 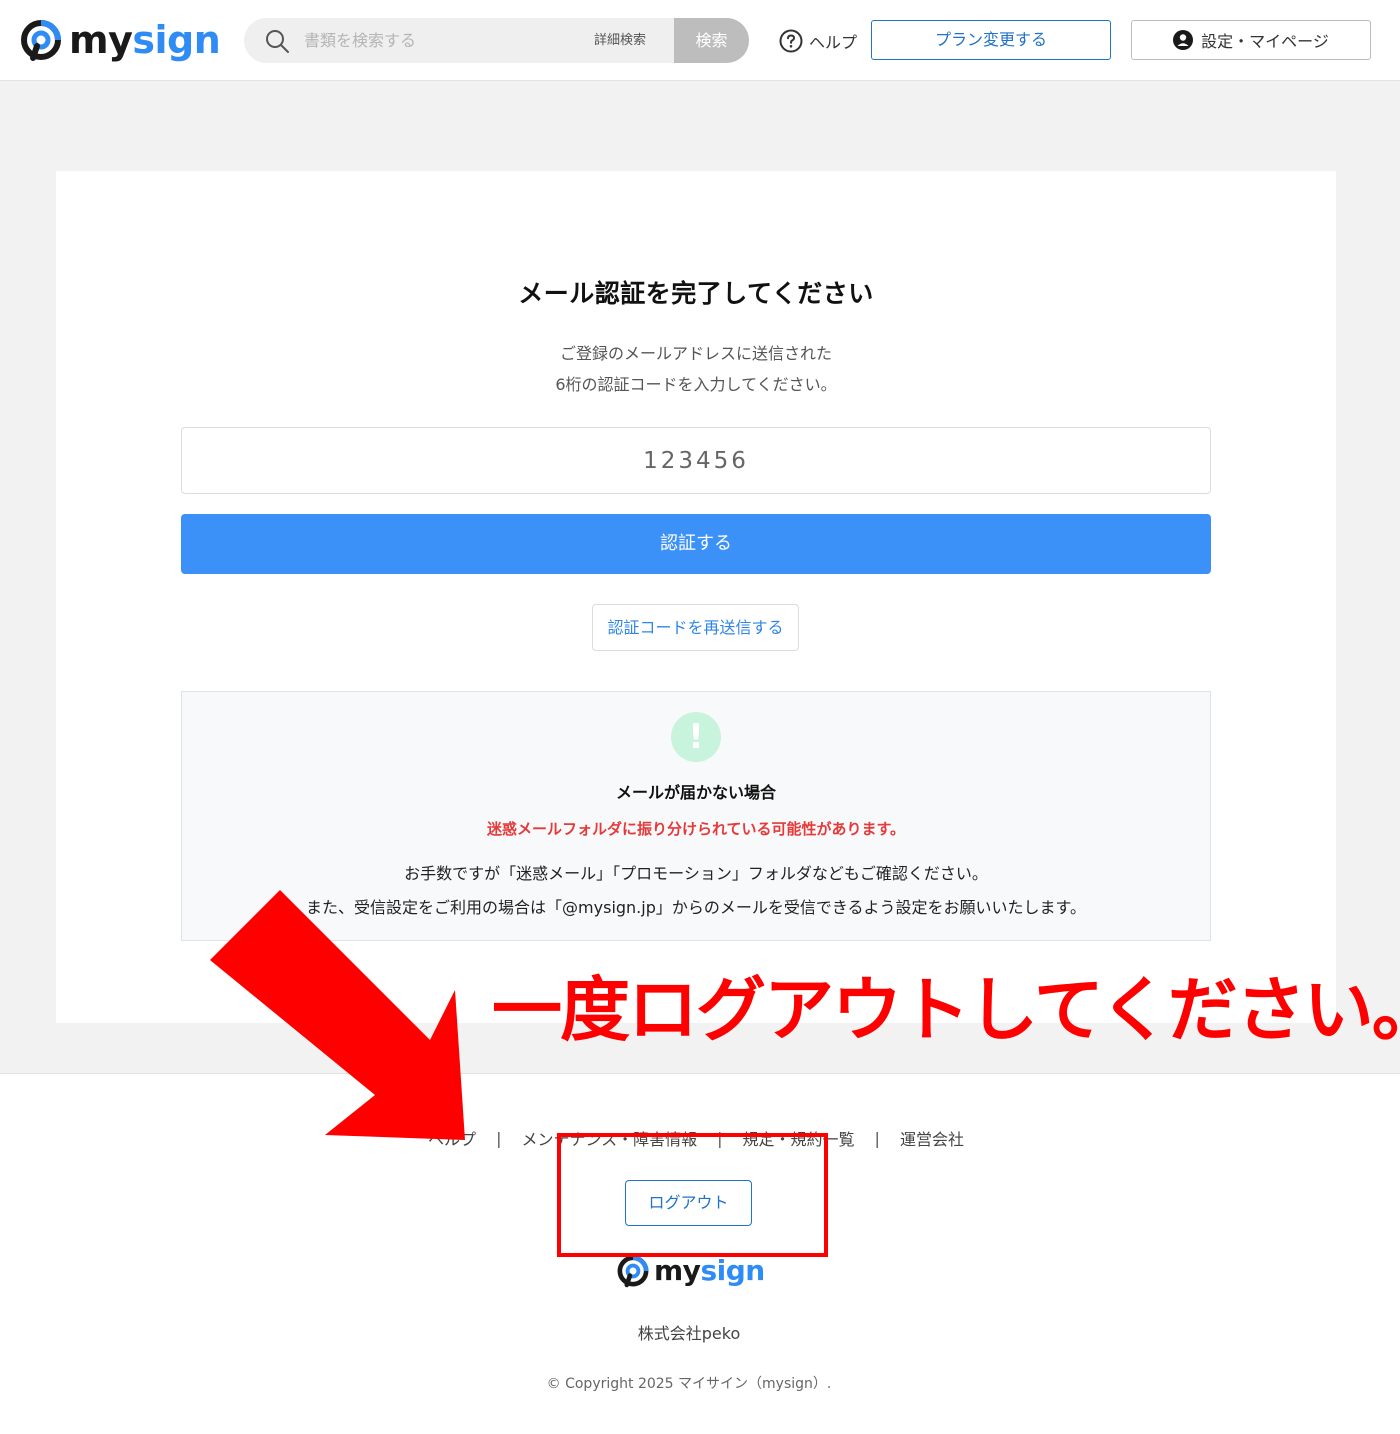 I want to click on notice-title: メールが届かない場合, so click(x=695, y=792).